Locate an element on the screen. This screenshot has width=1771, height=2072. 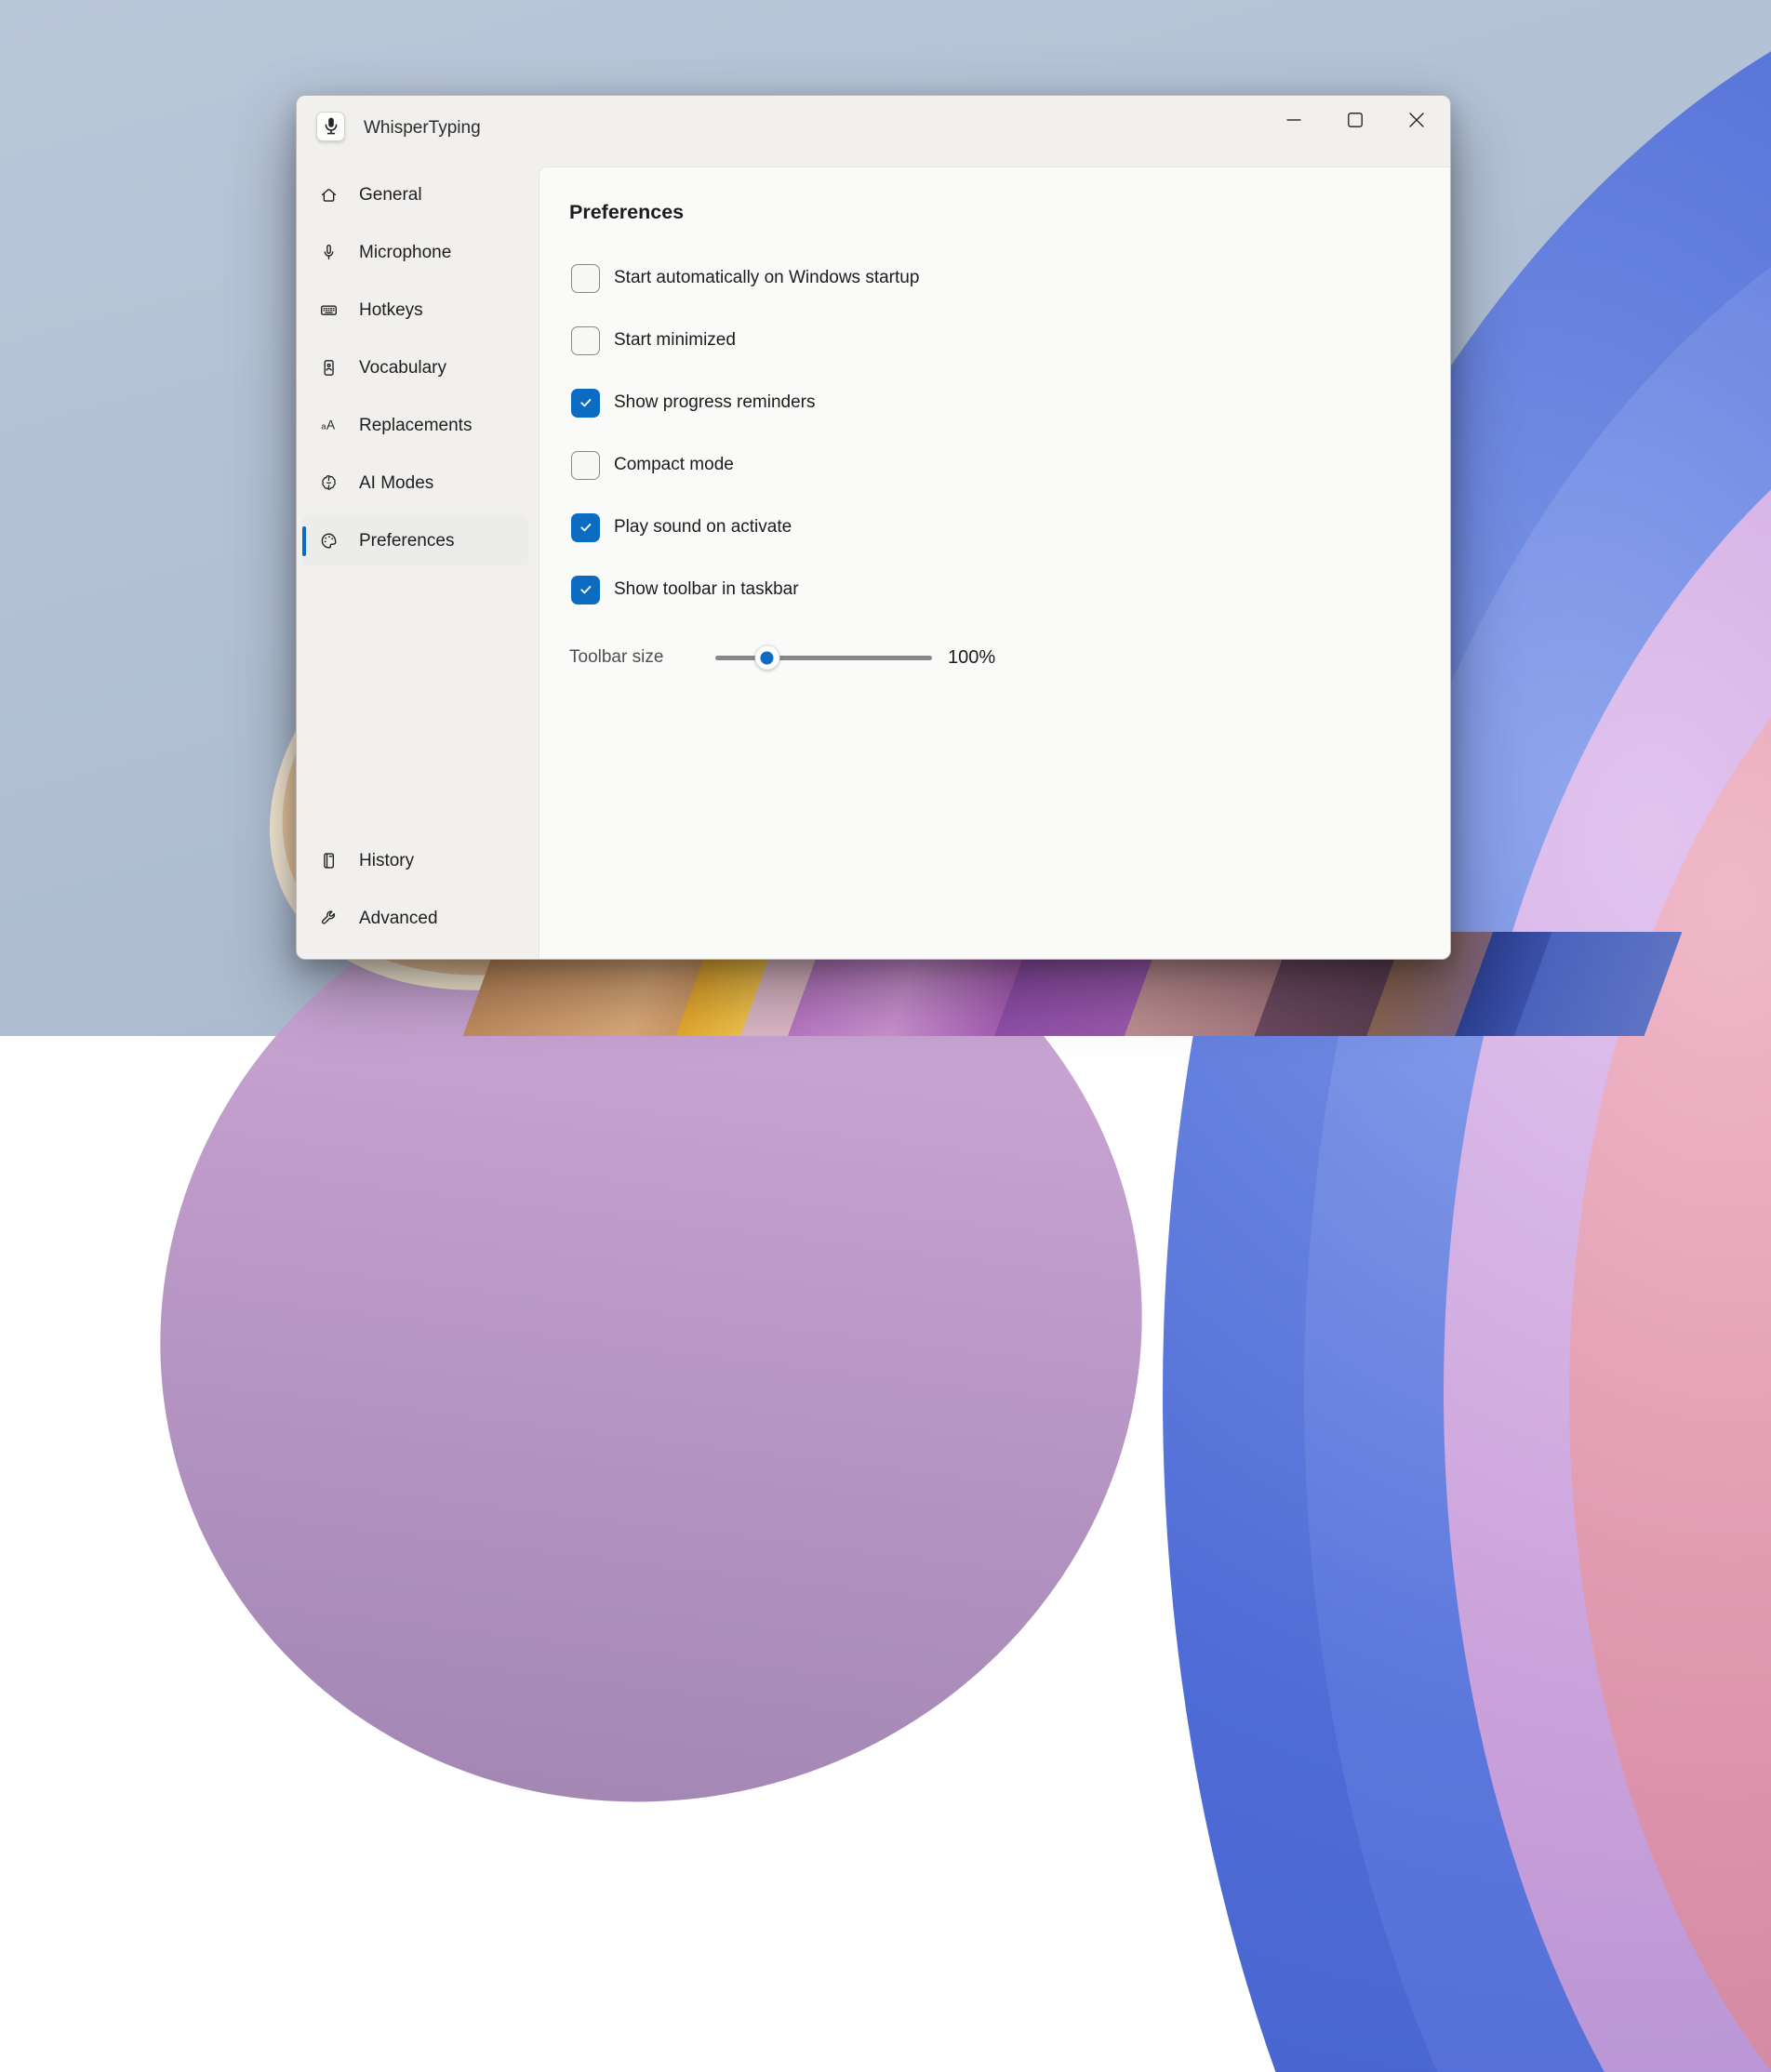
close-icon is located at coordinates (1416, 120).